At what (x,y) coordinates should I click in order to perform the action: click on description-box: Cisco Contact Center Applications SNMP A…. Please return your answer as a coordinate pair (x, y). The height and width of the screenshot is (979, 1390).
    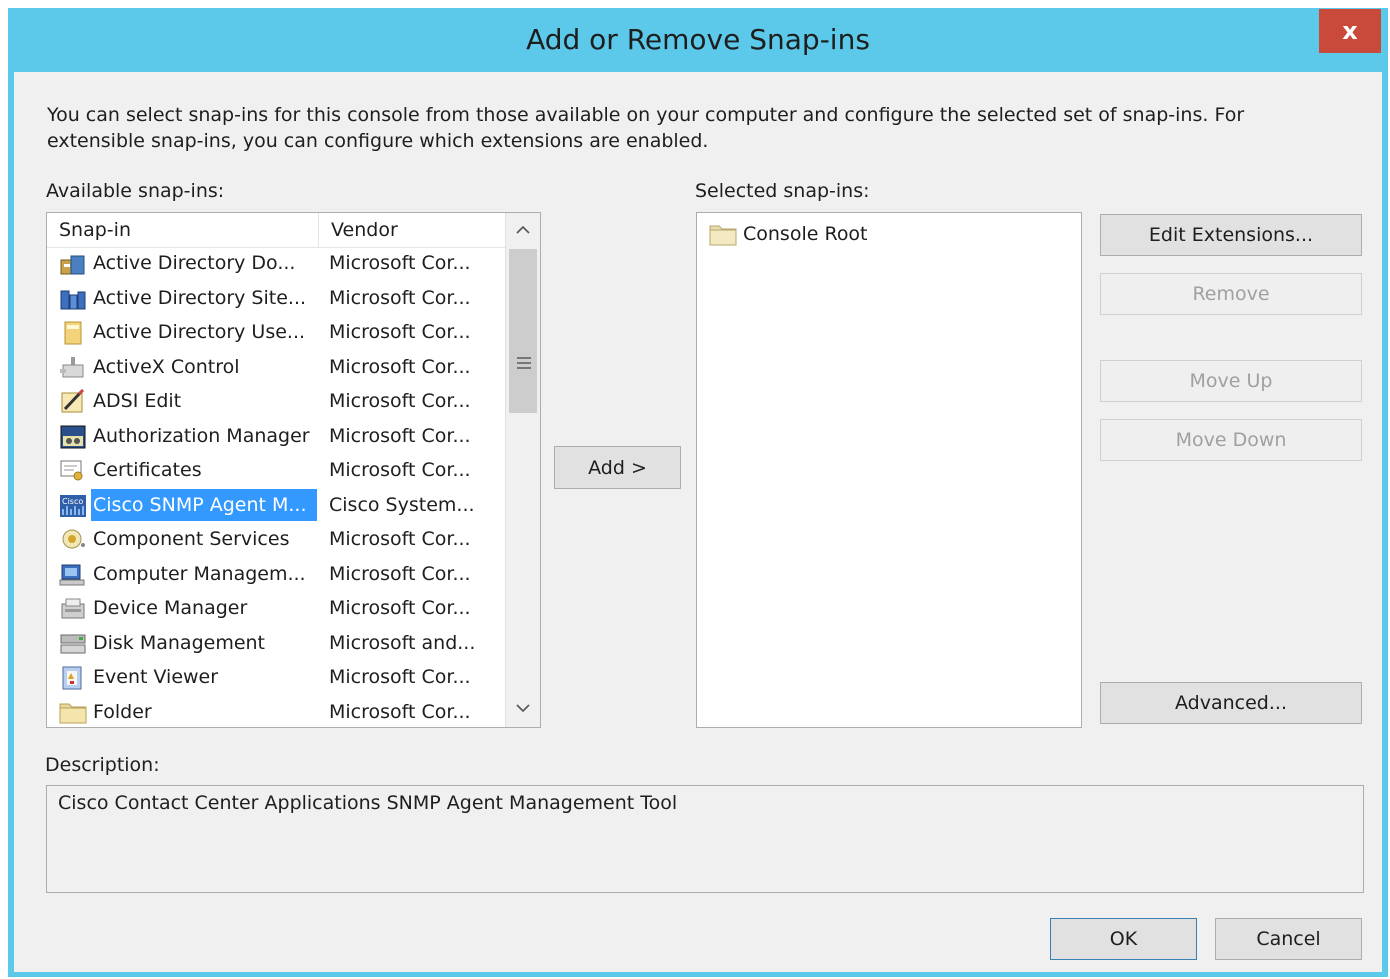
    Looking at the image, I should click on (705, 839).